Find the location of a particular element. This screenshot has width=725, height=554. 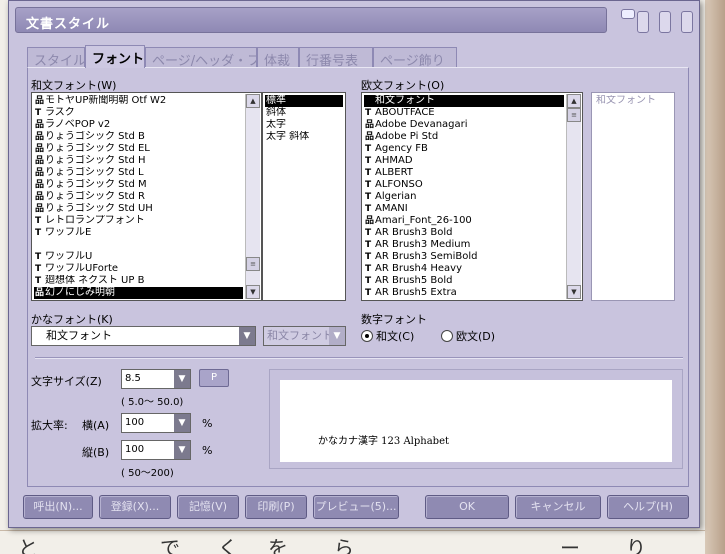

list-item: T AR Brush3 Medium is located at coordinates (464, 245).